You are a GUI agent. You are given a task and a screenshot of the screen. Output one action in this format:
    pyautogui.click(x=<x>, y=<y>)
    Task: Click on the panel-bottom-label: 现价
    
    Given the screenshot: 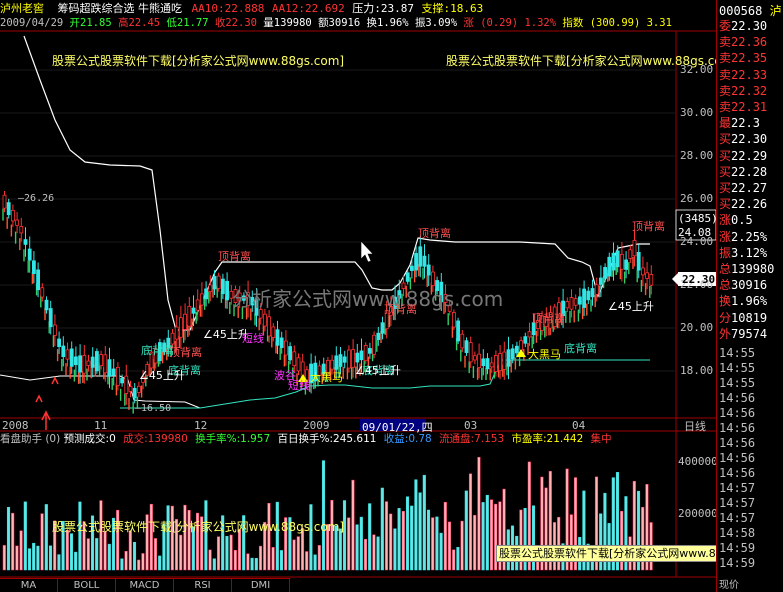 What is the action you would take?
    pyautogui.click(x=729, y=585)
    